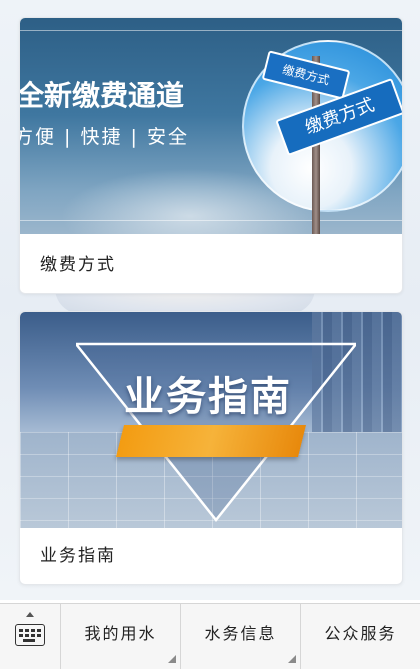 This screenshot has height=669, width=420. Describe the element at coordinates (30, 614) in the screenshot. I see `caret-up-icon` at that location.